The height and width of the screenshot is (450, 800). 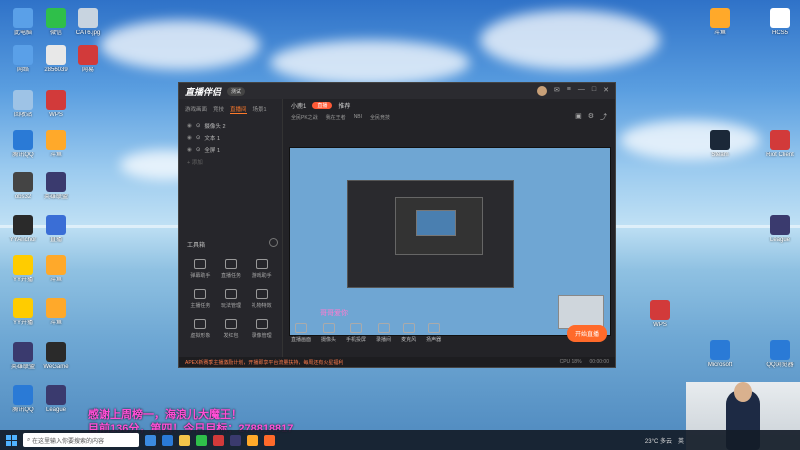 What do you see at coordinates (578, 117) in the screenshot?
I see `layout-icon: ▣` at bounding box center [578, 117].